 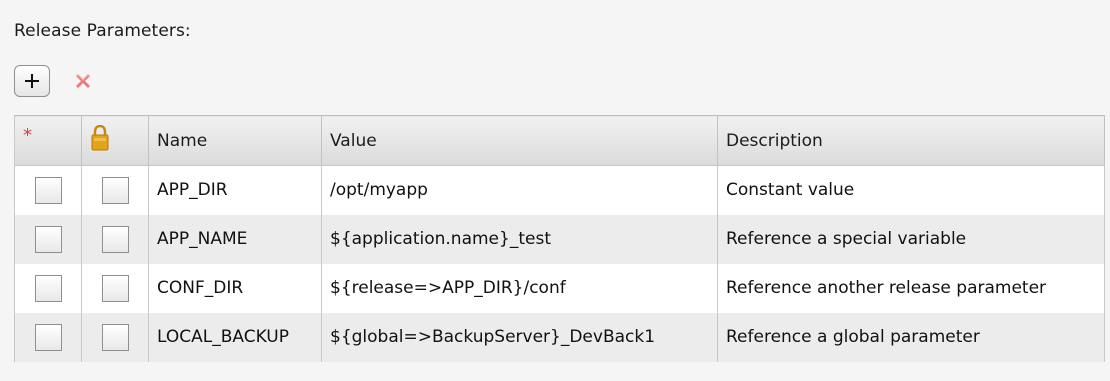 I want to click on add-parameter-button, so click(x=32, y=81).